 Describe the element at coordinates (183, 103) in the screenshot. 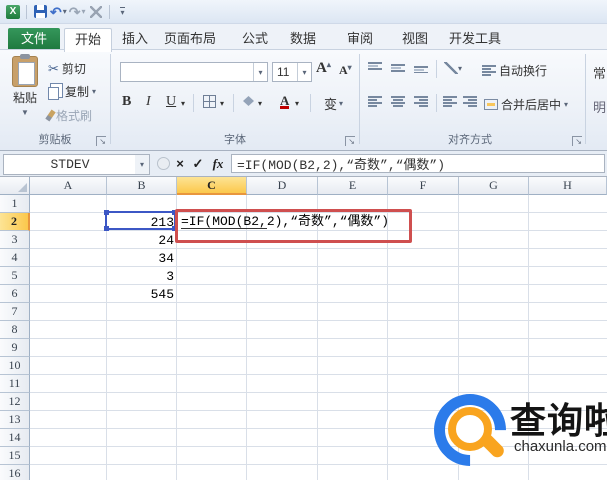

I see `underline-dropdown-icon: ▾` at that location.